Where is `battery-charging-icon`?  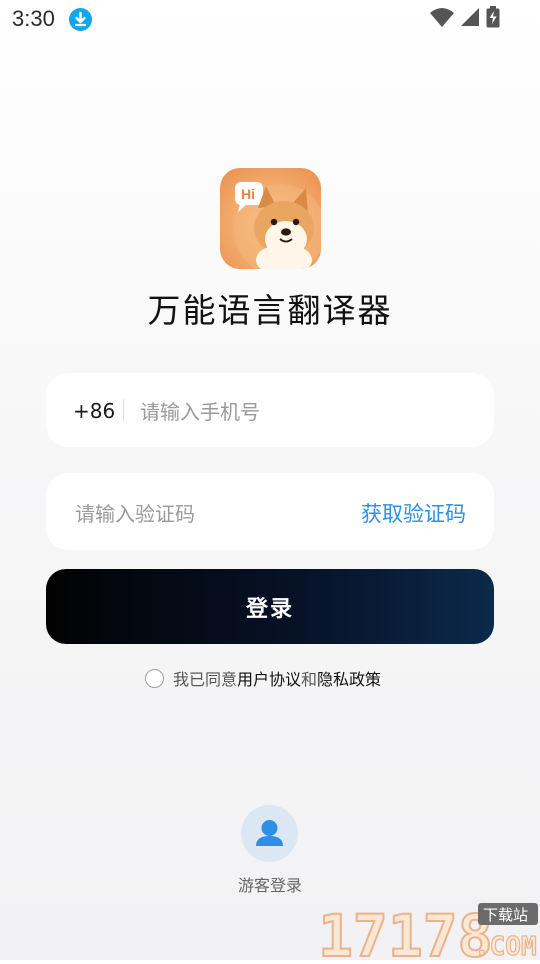 battery-charging-icon is located at coordinates (493, 19).